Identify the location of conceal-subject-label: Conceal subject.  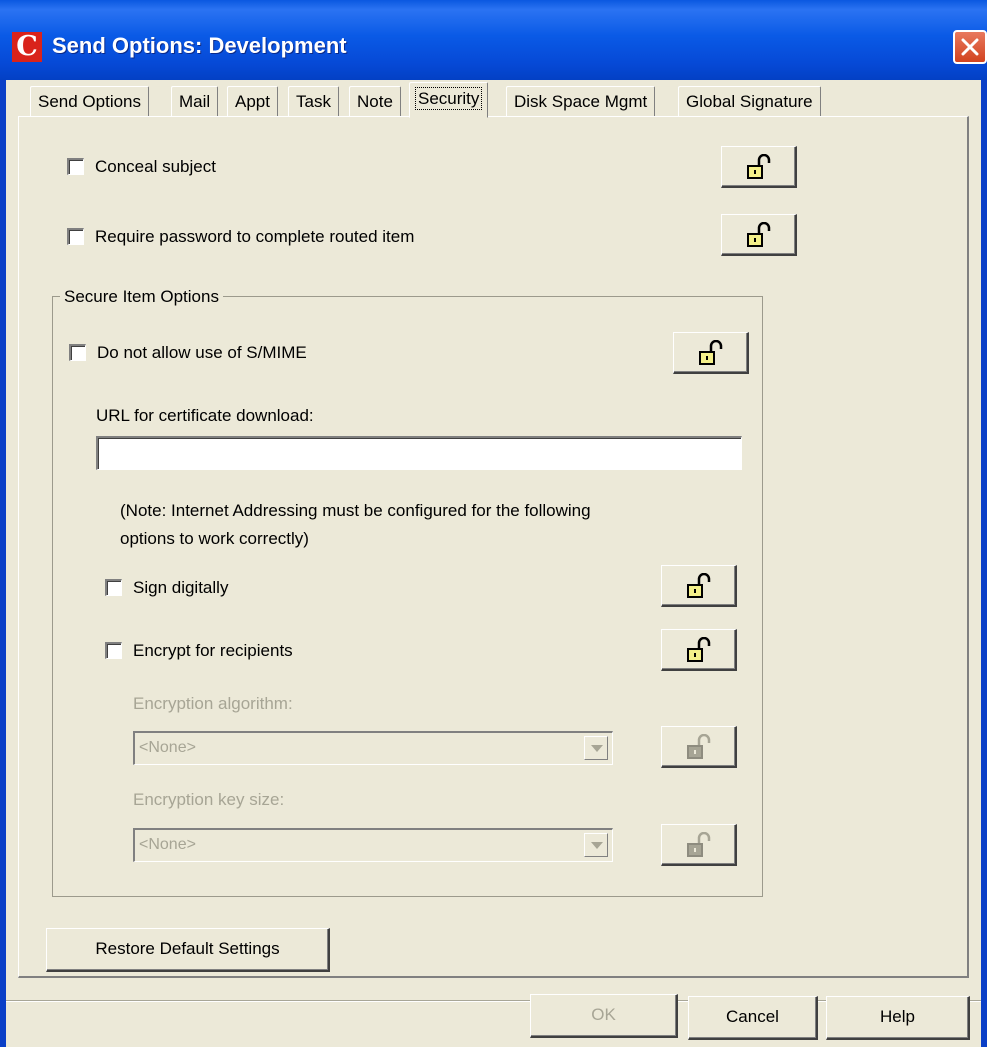
(155, 166).